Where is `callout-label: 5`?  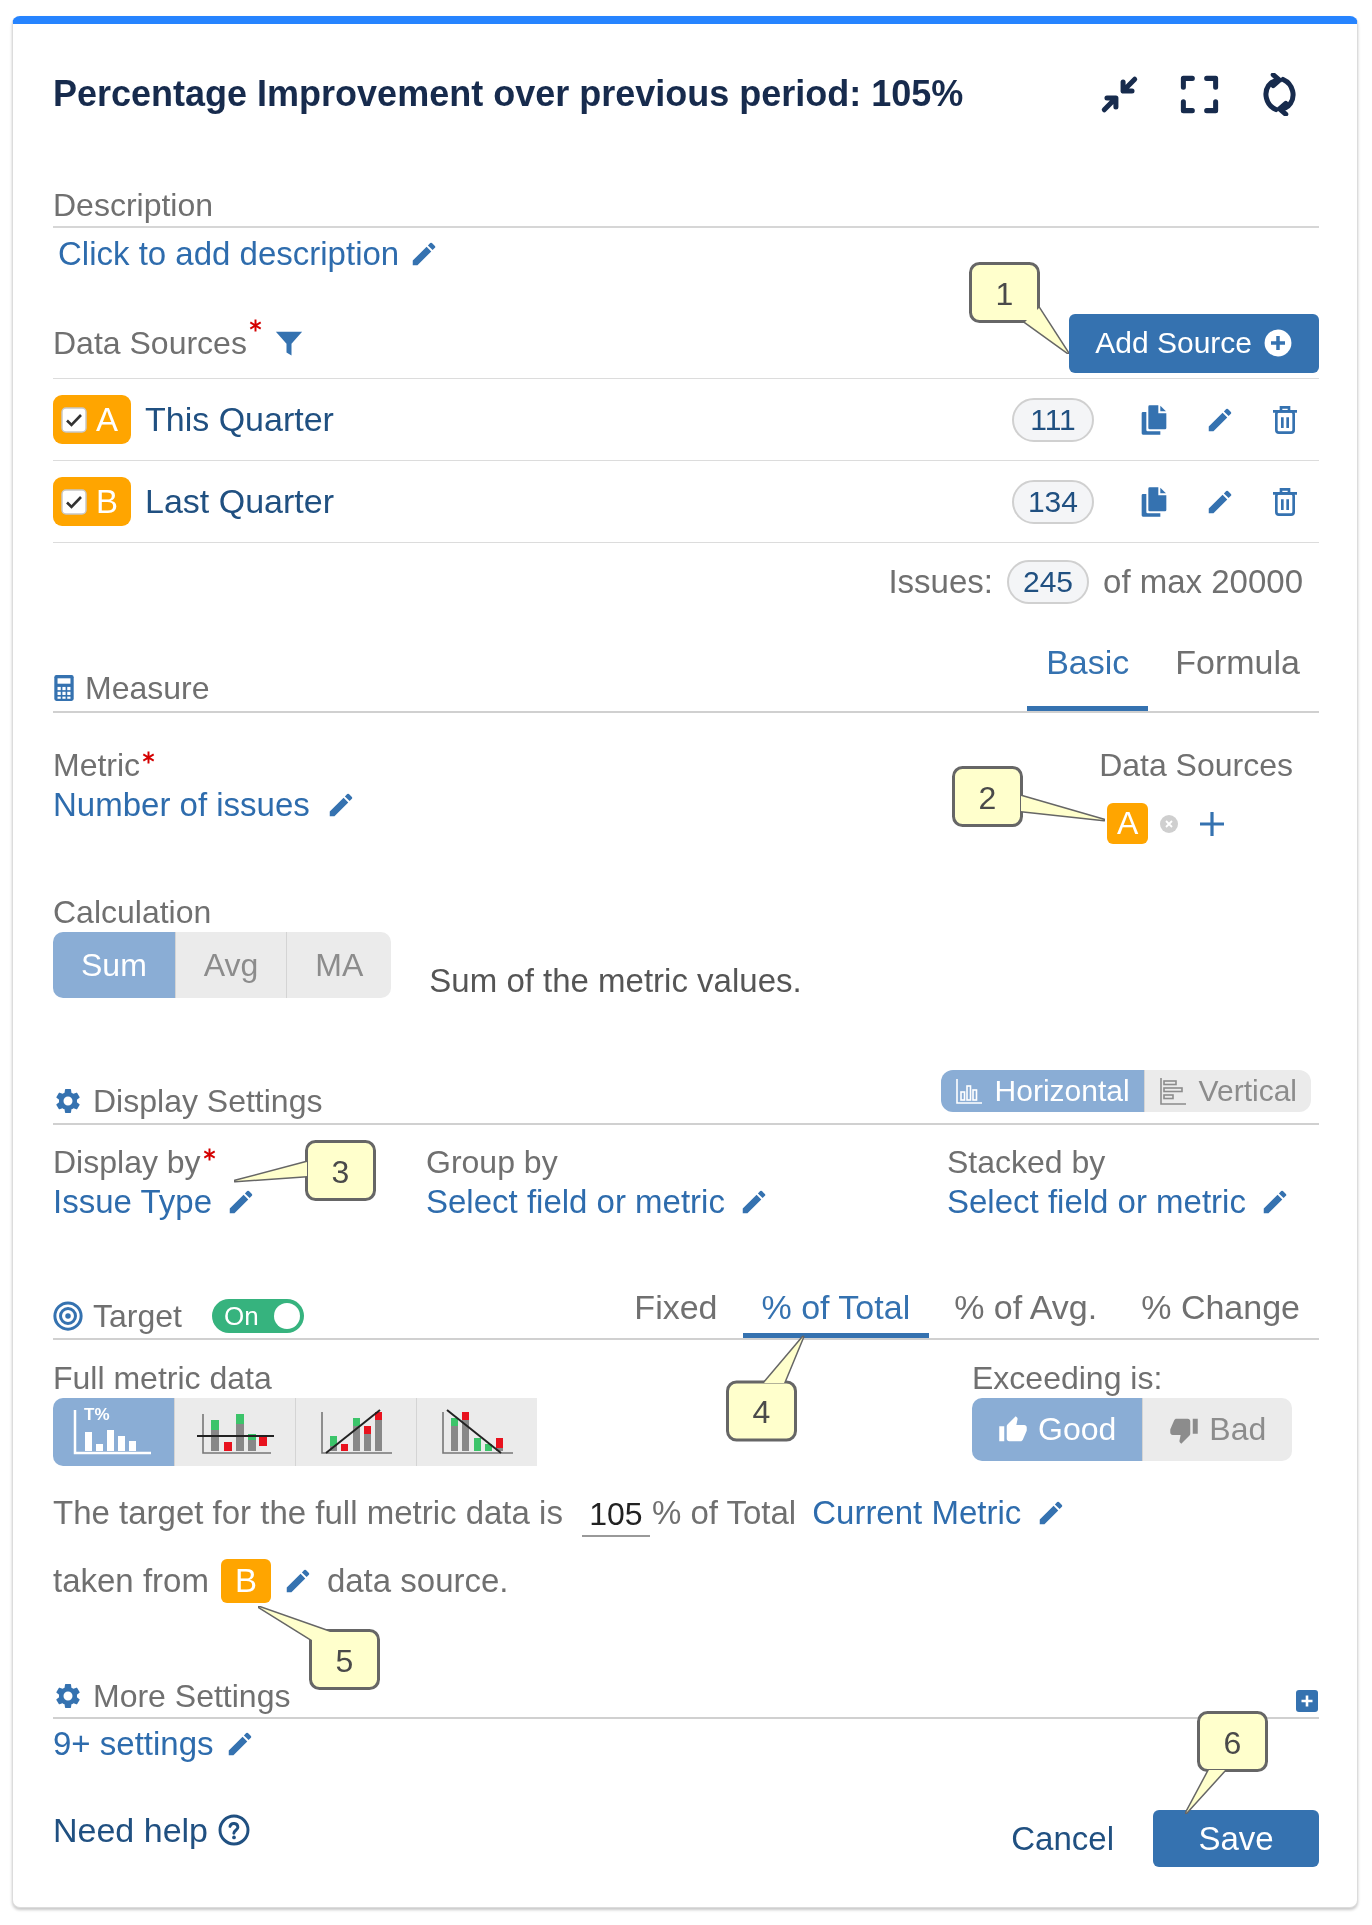
callout-label: 5 is located at coordinates (318, 1648).